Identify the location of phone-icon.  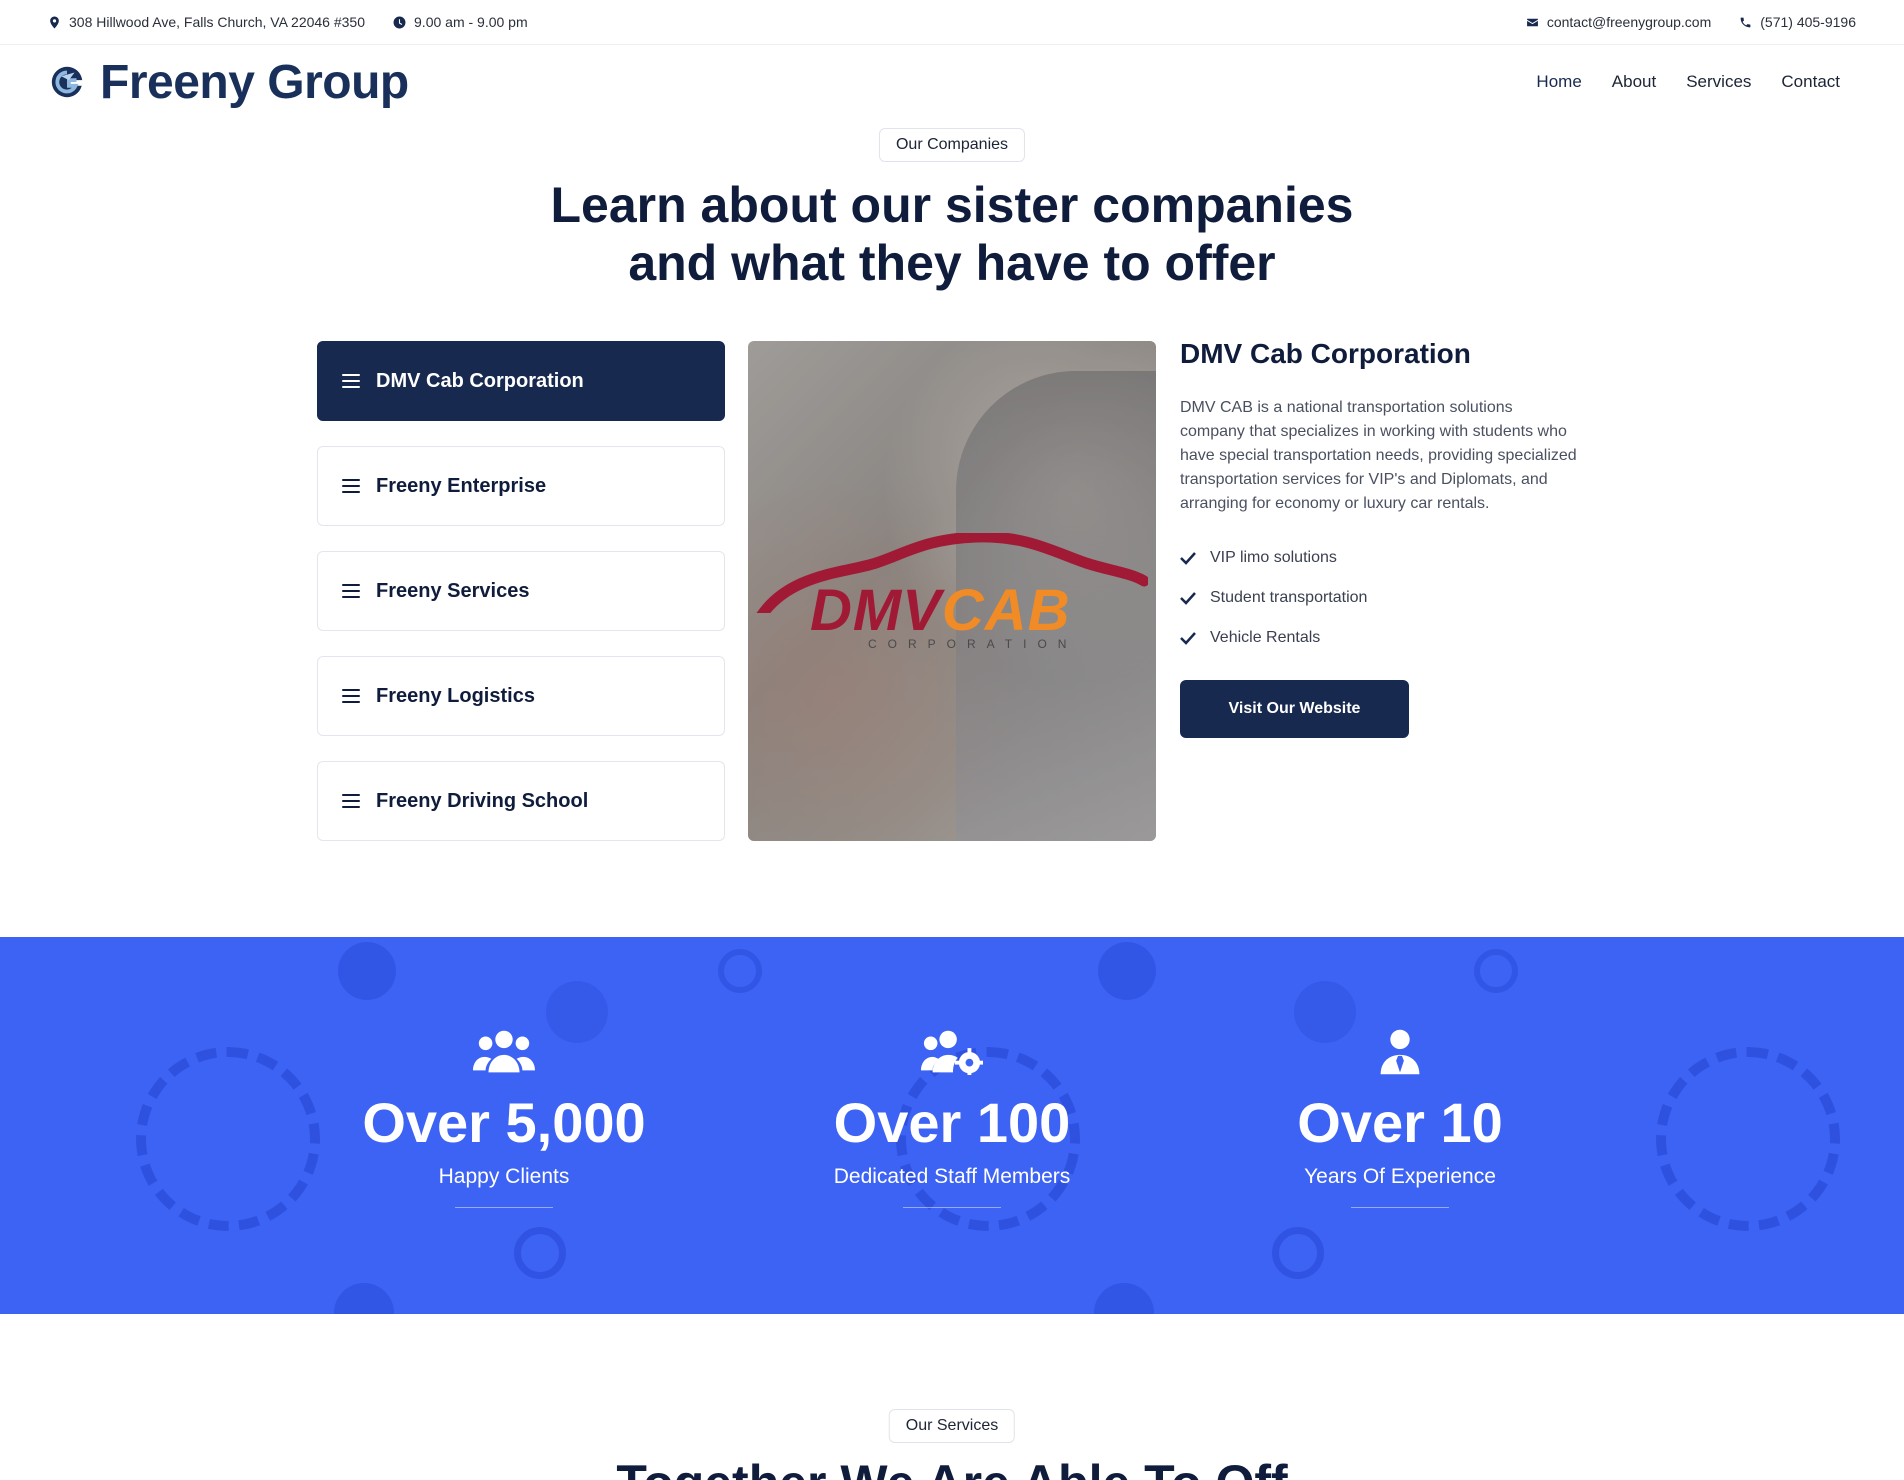
(1745, 22).